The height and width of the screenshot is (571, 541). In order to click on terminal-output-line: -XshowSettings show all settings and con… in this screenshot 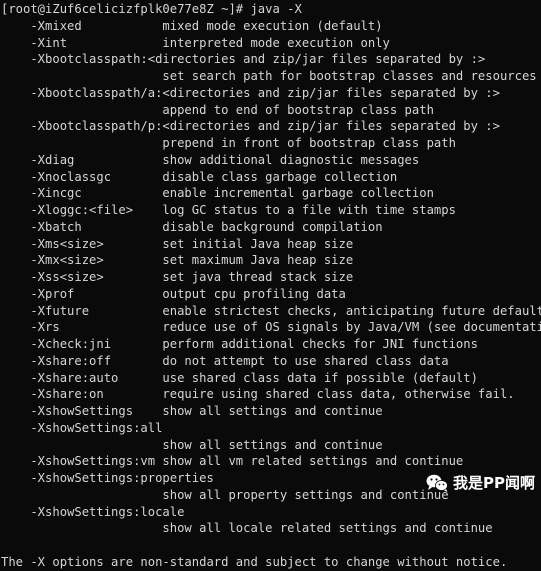, I will do `click(192, 411)`.